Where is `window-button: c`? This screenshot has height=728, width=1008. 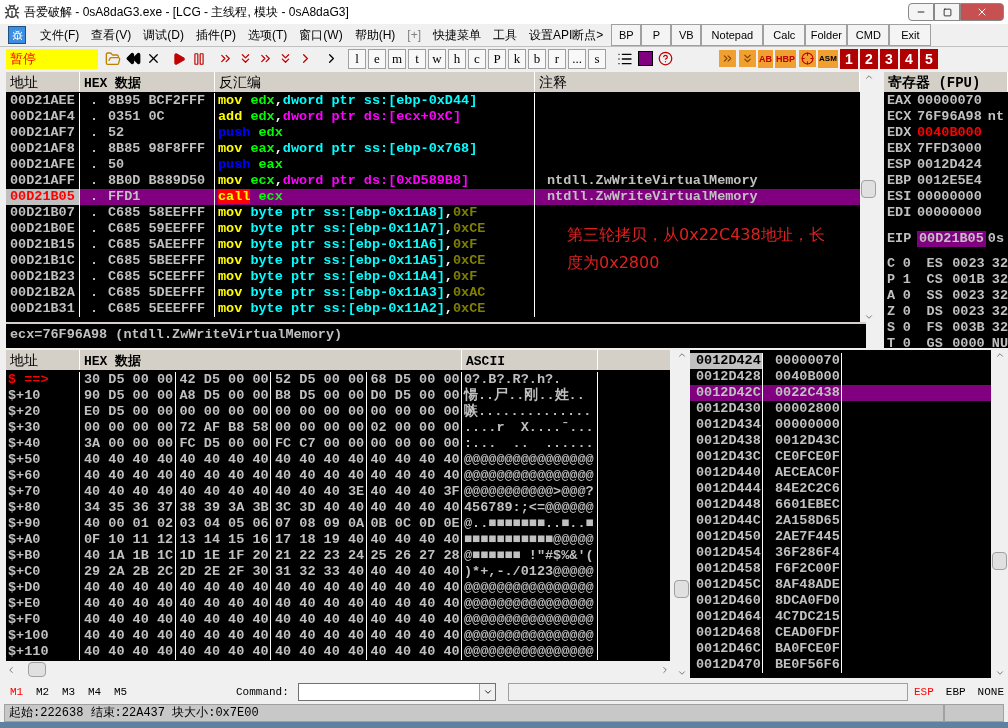 window-button: c is located at coordinates (477, 58).